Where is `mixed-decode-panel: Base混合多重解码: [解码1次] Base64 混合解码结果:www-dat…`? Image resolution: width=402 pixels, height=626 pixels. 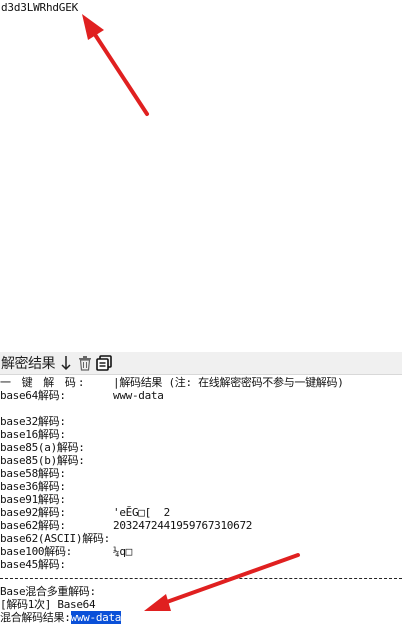
mixed-decode-panel: Base混合多重解码: [解码1次] Base64 混合解码结果:www-dat… is located at coordinates (201, 604).